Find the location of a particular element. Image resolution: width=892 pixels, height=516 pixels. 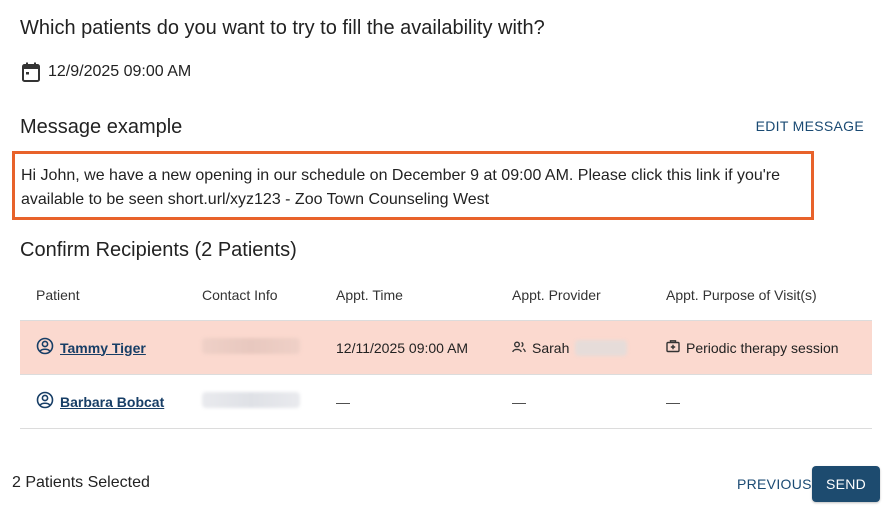

provider-name: Sarah is located at coordinates (551, 347).